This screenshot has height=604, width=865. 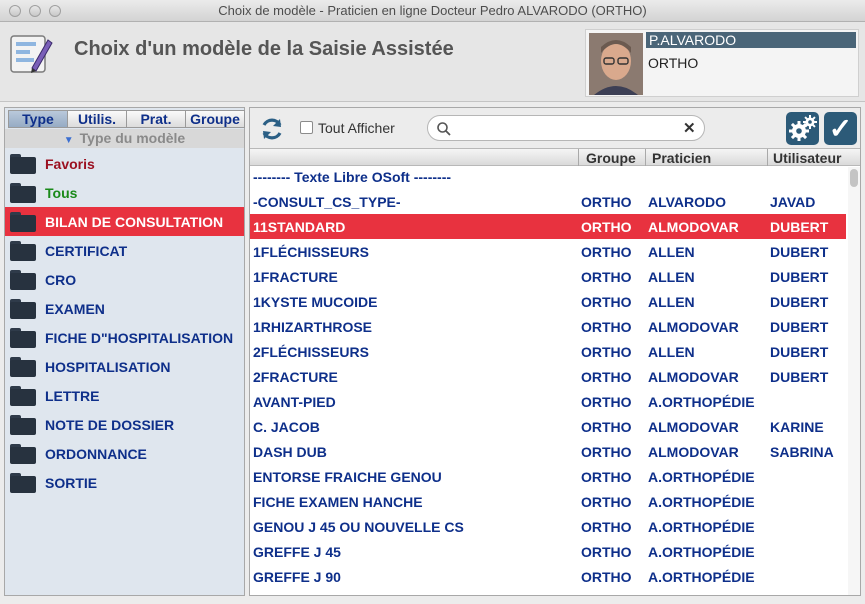 What do you see at coordinates (71, 482) in the screenshot?
I see `type-label: SORTIE` at bounding box center [71, 482].